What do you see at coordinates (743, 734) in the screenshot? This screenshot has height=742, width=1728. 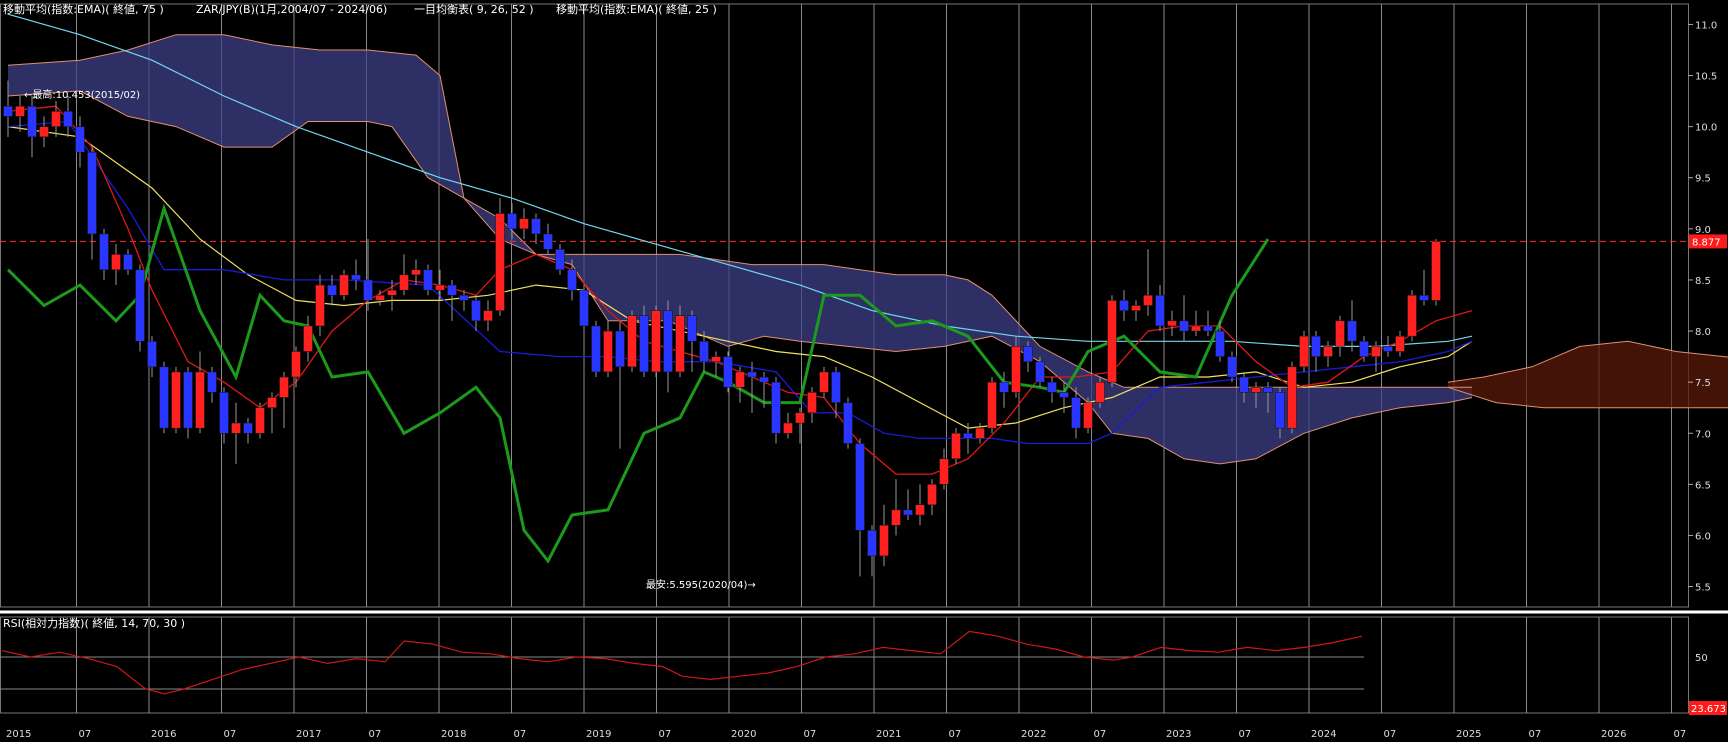 I see `x-tick-label: 2020` at bounding box center [743, 734].